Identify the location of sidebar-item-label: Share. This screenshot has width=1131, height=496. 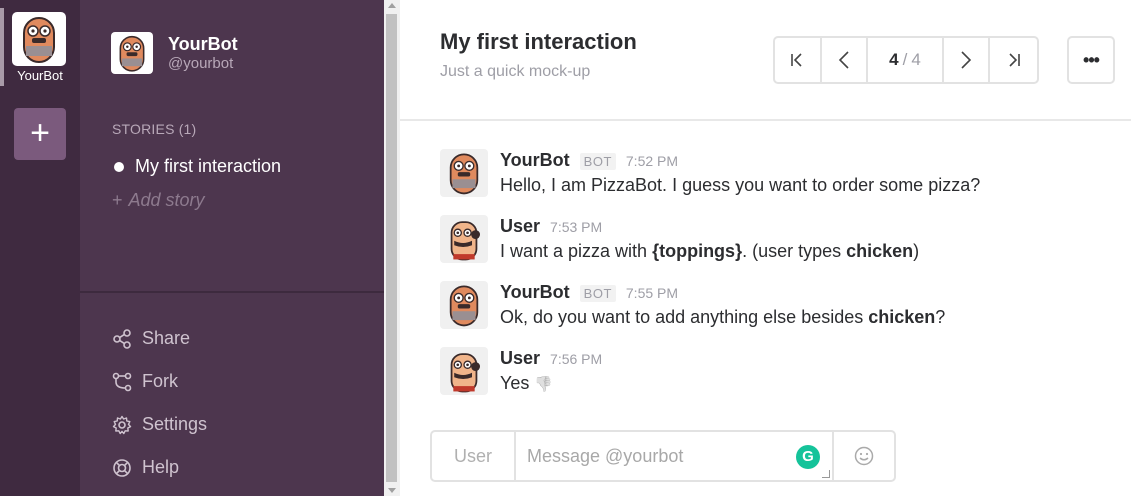
(166, 338).